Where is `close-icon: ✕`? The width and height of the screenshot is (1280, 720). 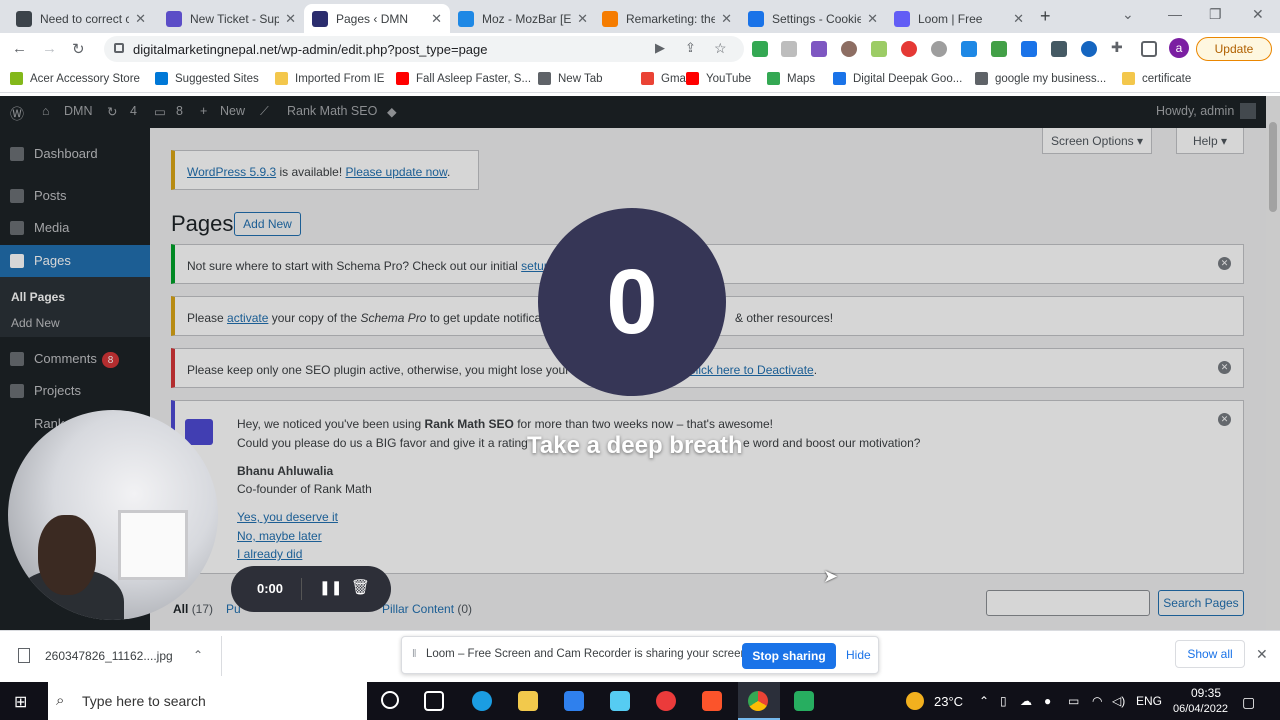
close-icon: ✕ is located at coordinates (1262, 654).